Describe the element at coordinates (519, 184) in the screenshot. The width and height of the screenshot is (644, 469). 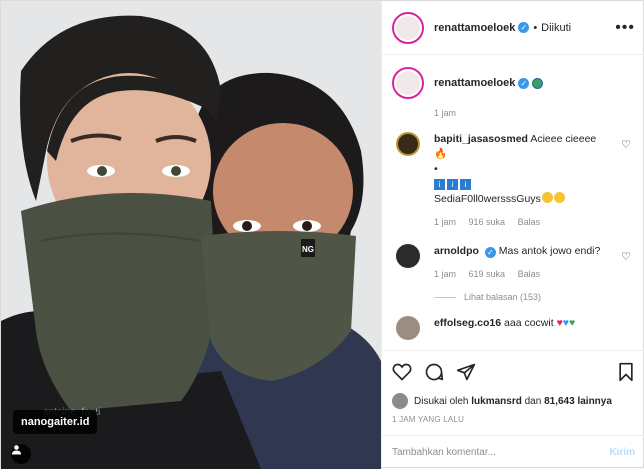
I see `info-boxes: iii` at that location.